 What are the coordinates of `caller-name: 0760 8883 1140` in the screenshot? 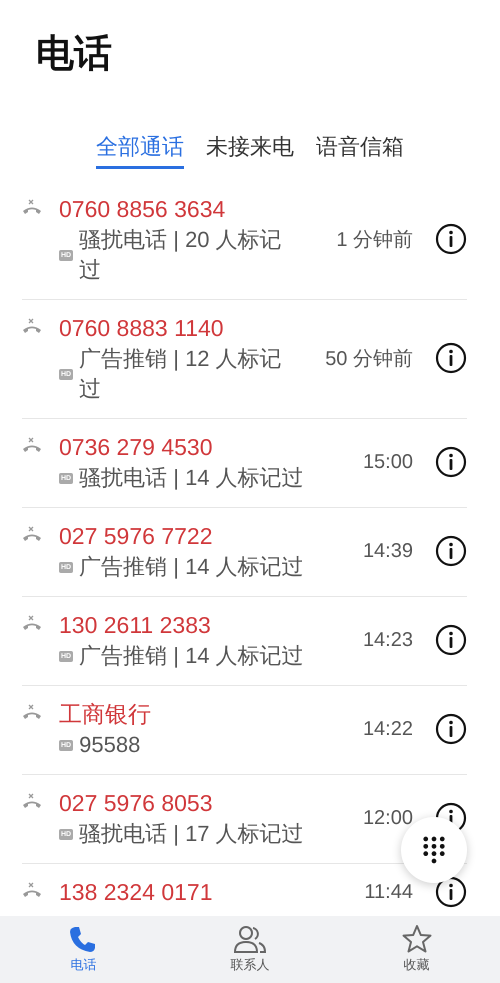 It's located at (142, 328).